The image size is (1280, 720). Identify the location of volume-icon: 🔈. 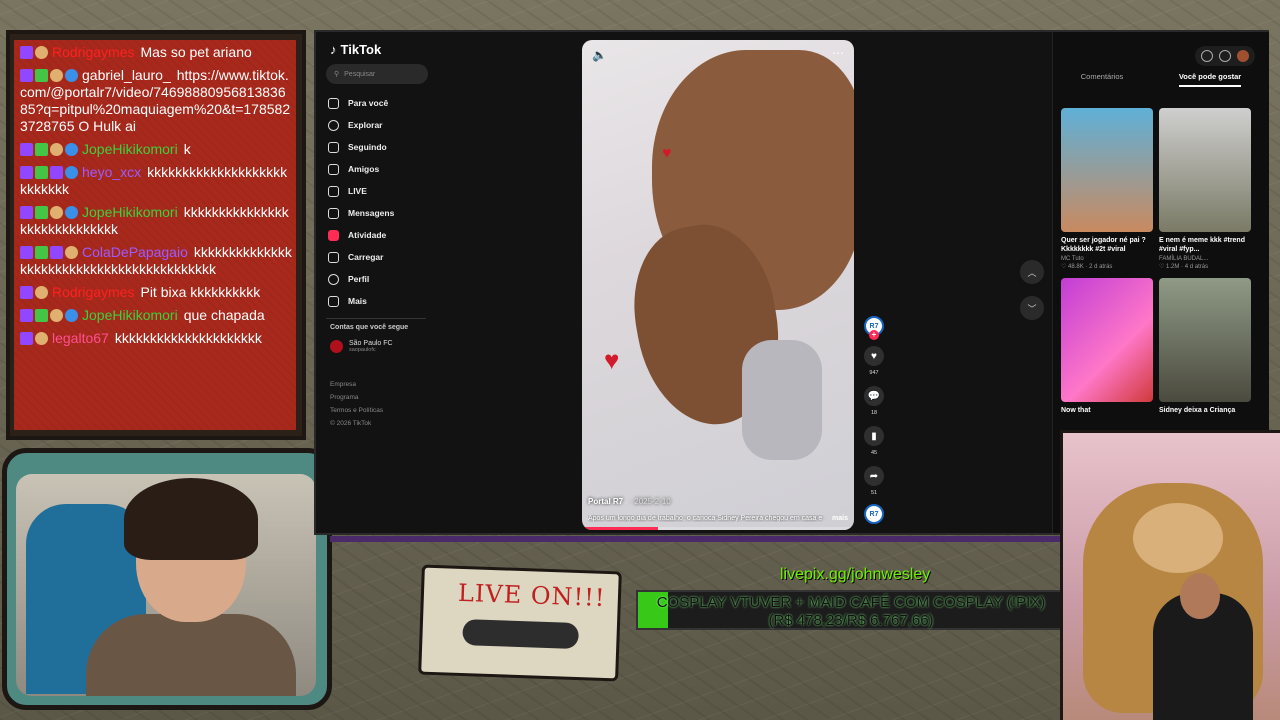
(599, 55).